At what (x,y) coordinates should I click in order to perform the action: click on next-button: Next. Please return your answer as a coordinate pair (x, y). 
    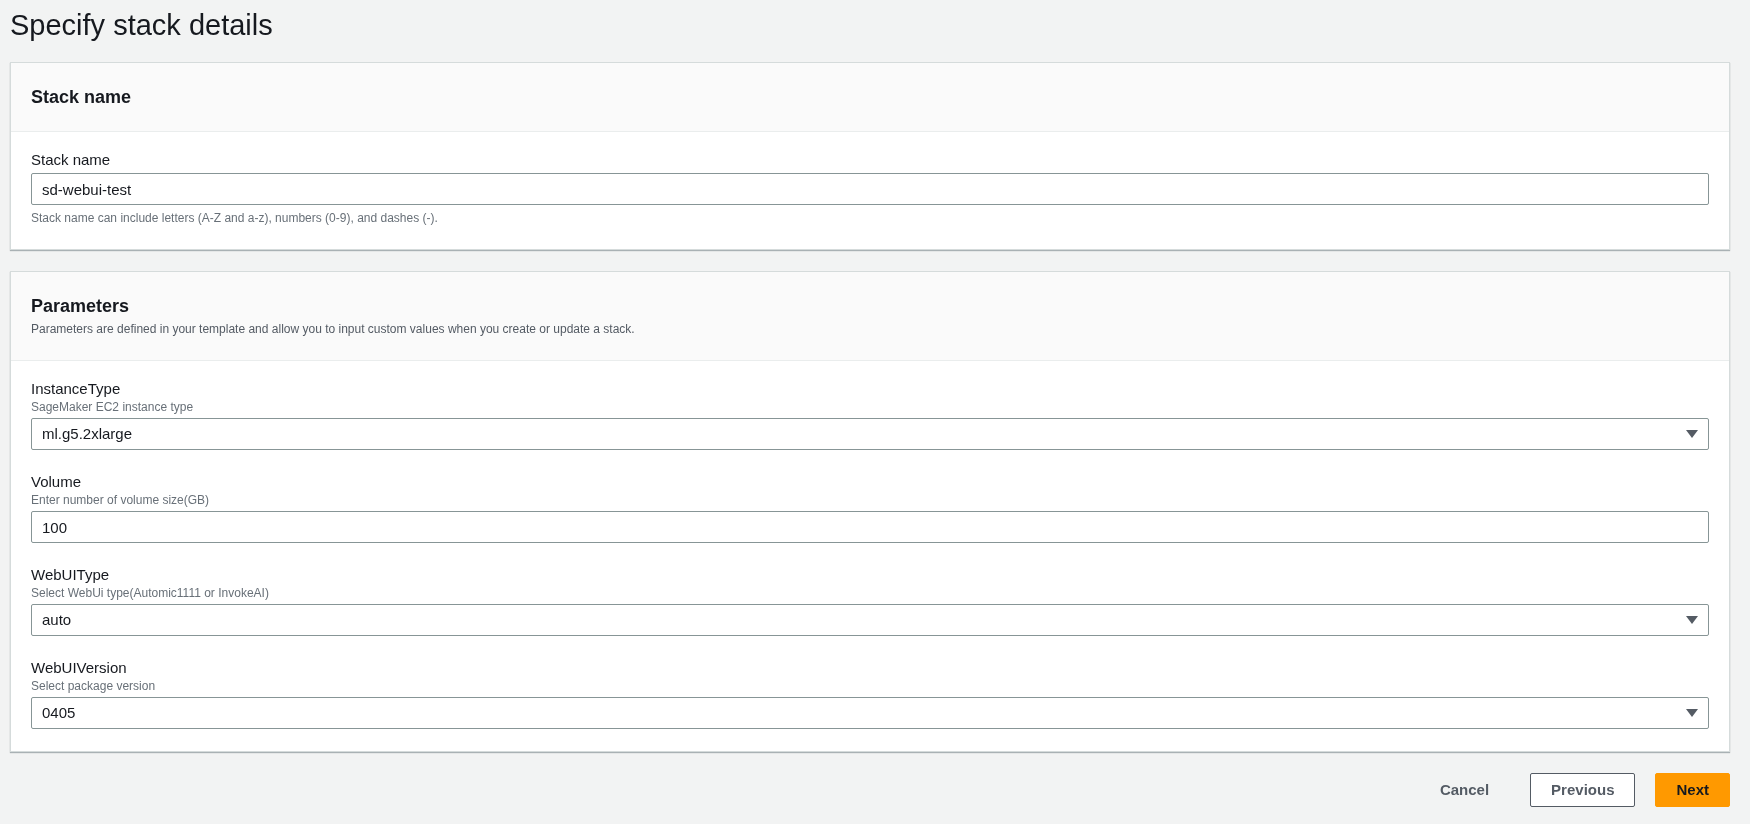
    Looking at the image, I should click on (1692, 790).